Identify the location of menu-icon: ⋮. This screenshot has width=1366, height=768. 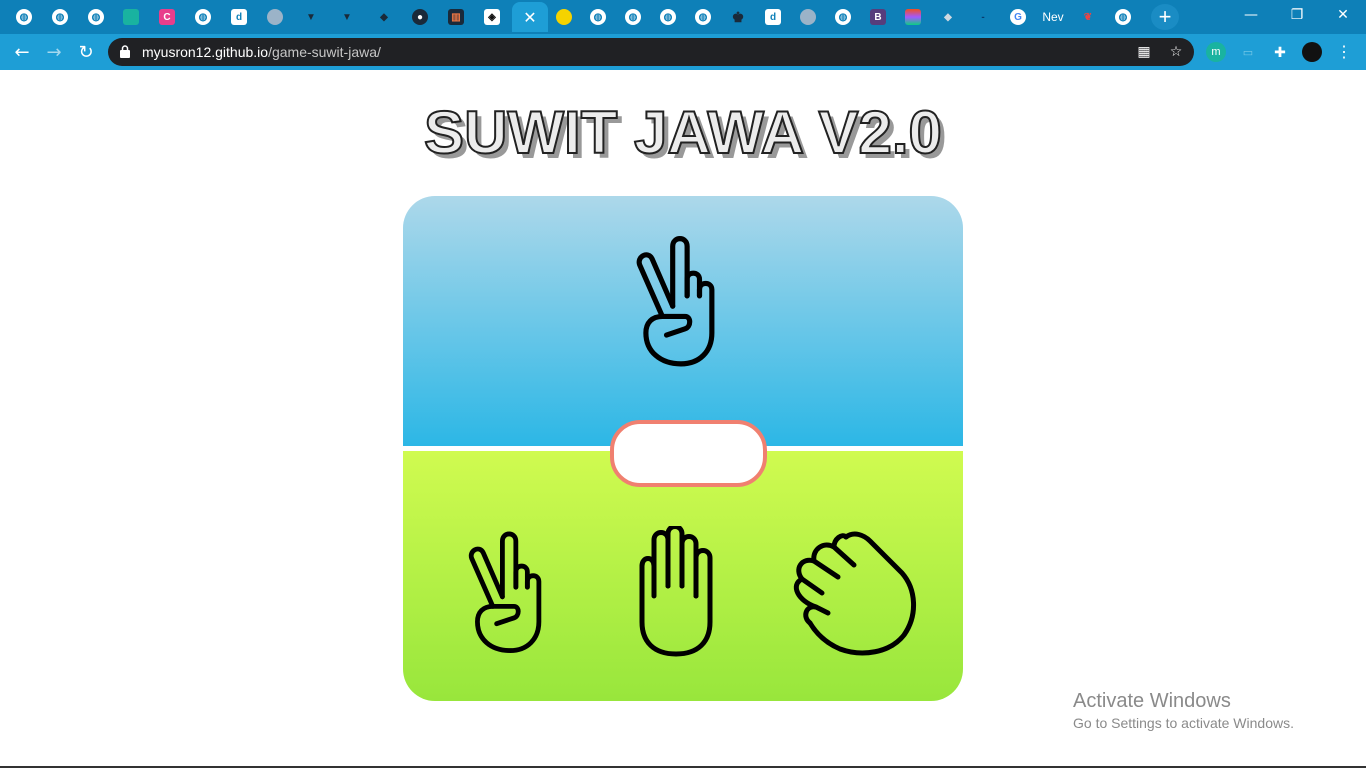
(1344, 52).